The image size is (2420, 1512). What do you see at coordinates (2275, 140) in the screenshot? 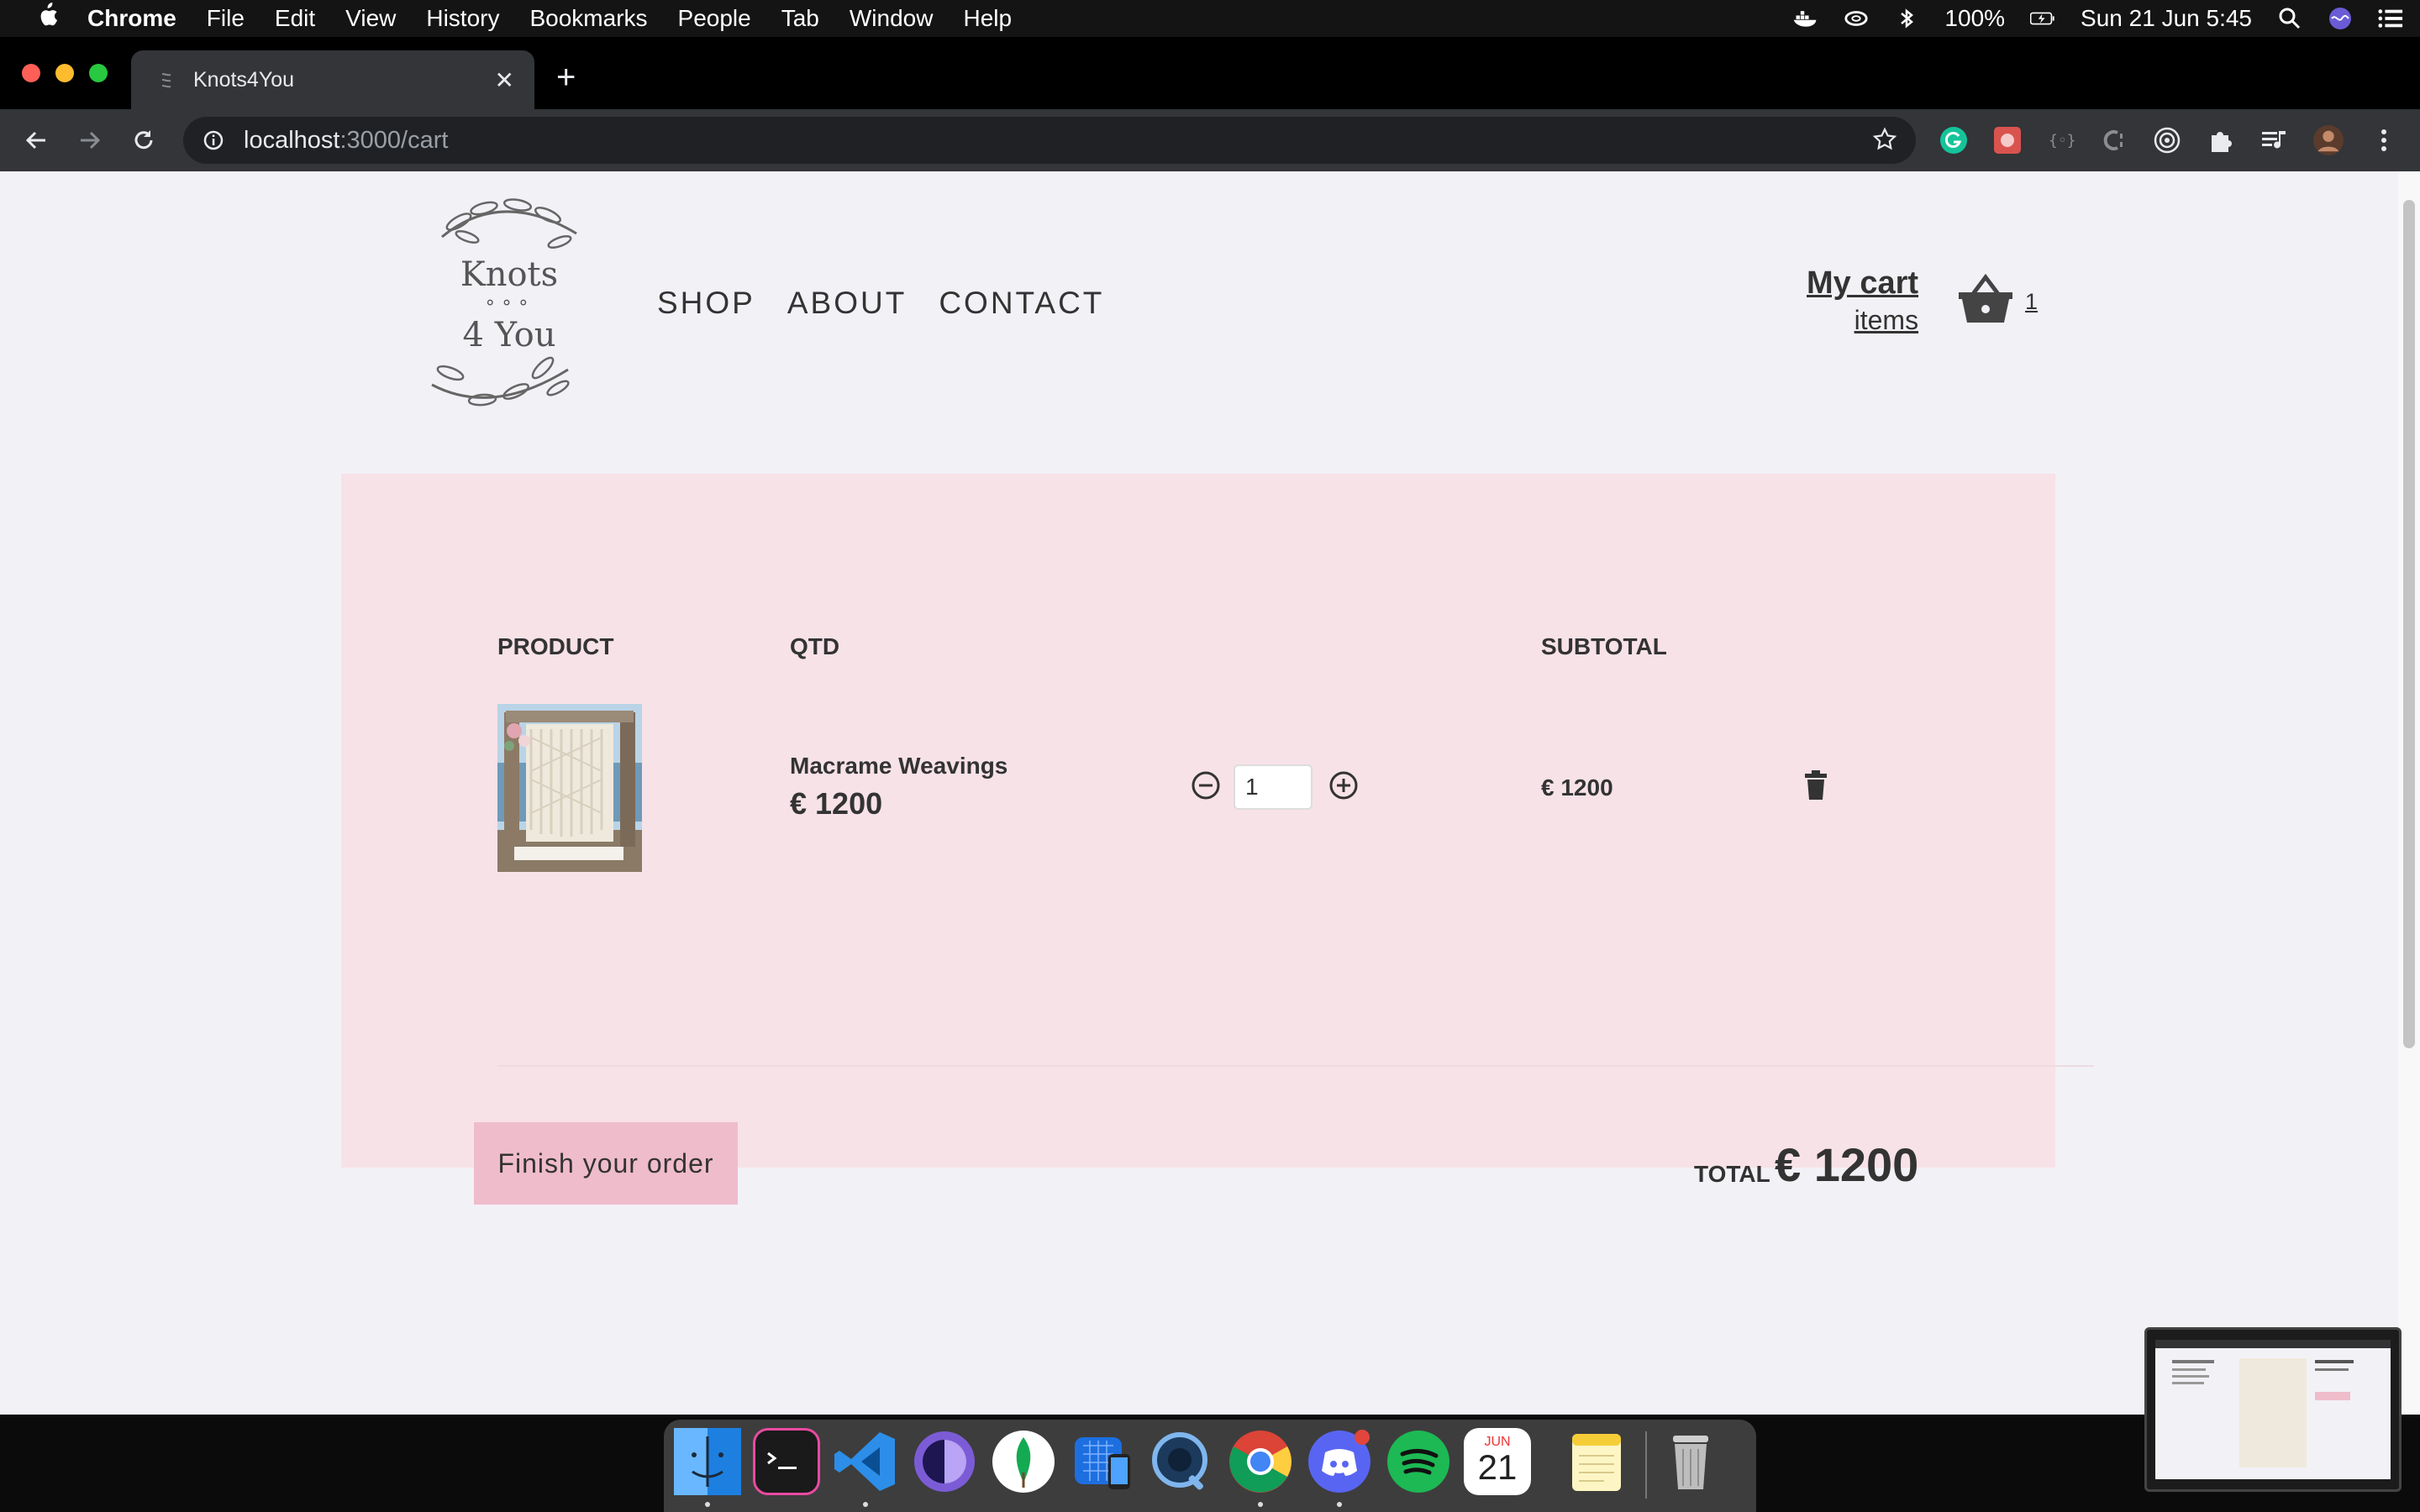
I see `media-controls-icon` at bounding box center [2275, 140].